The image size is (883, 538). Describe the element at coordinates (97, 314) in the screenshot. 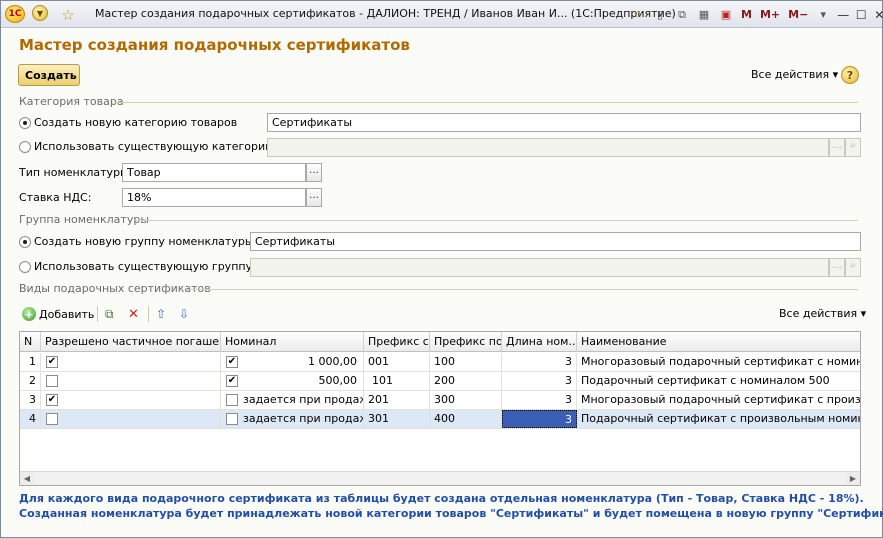

I see `toolbar-separator` at that location.